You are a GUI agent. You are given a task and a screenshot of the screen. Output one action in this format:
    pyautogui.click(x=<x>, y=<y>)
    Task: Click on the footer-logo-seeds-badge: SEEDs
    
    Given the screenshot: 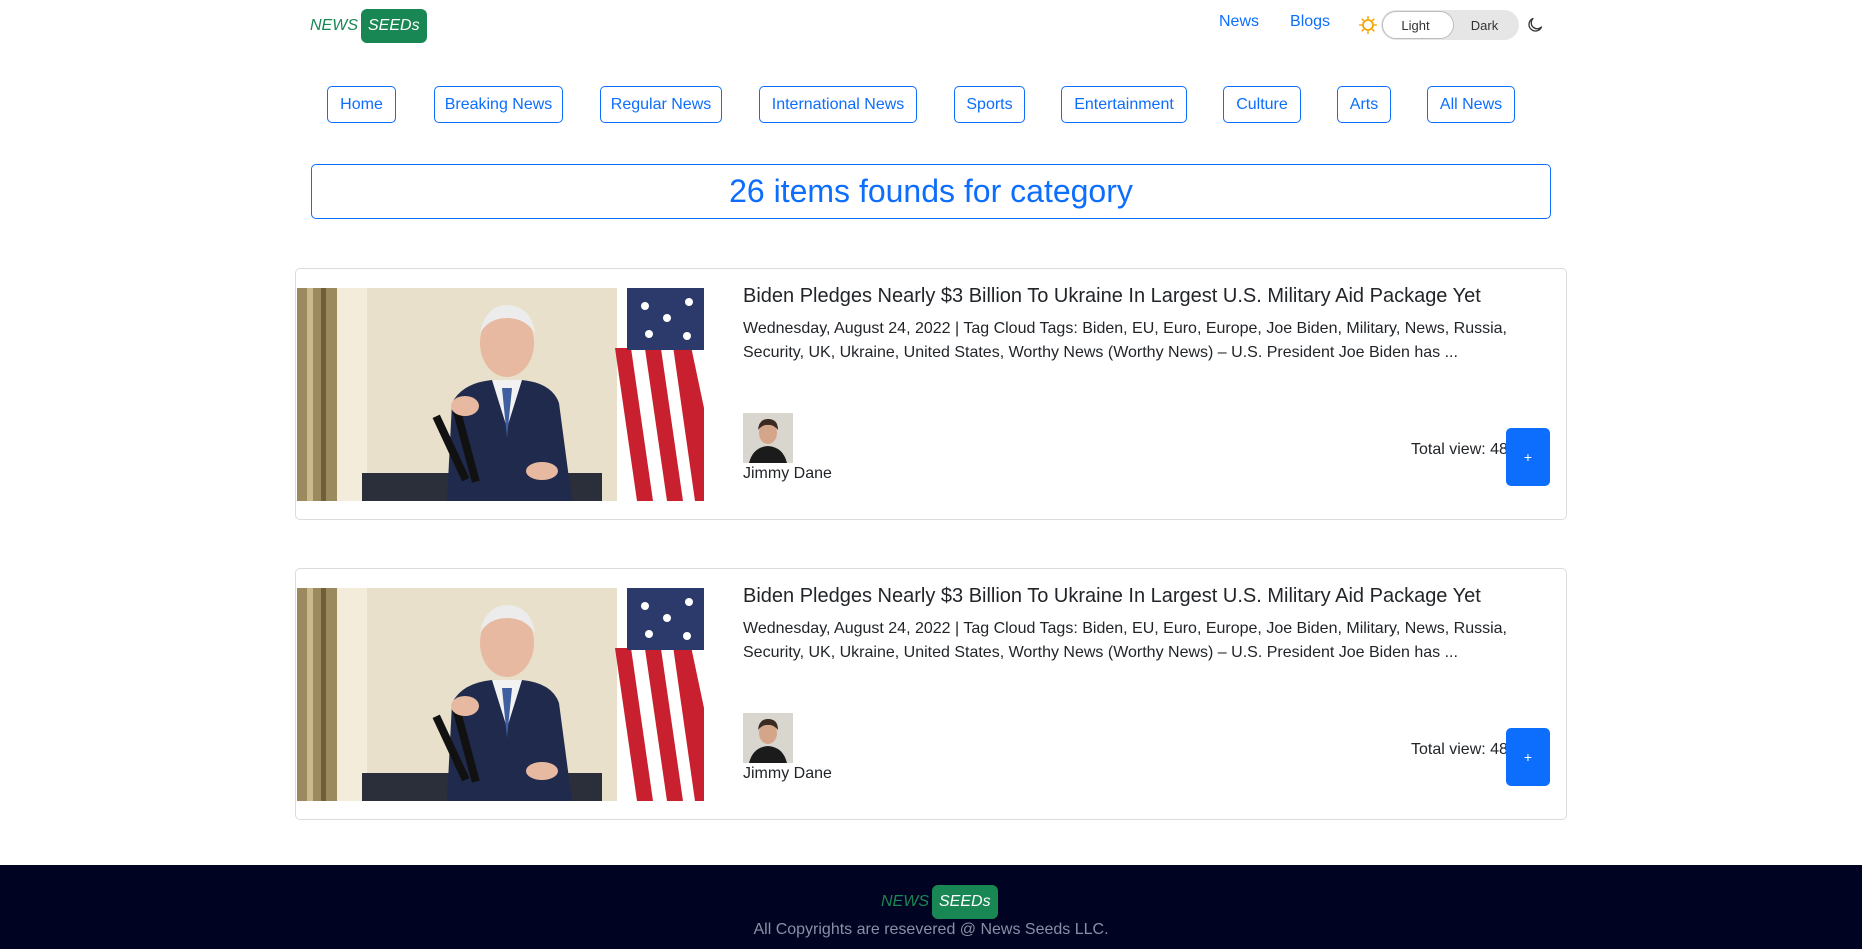 What is the action you would take?
    pyautogui.click(x=965, y=902)
    